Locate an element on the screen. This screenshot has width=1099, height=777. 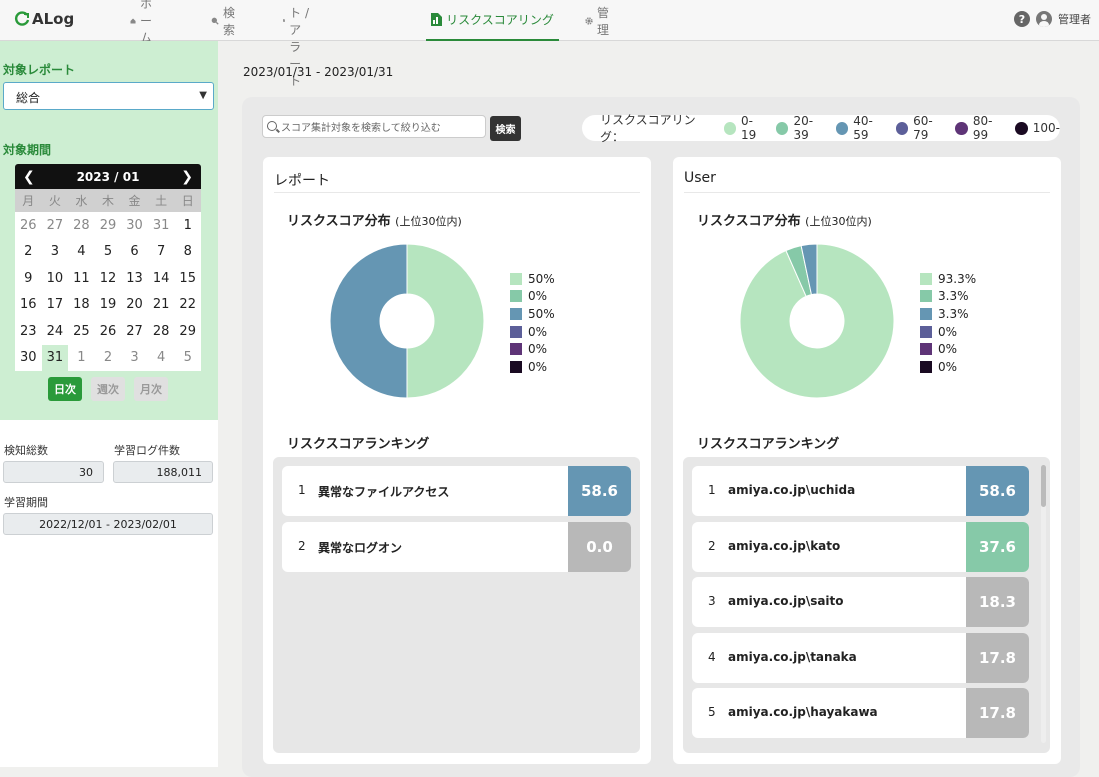
nav-tab-label: 検索 is located at coordinates (229, 21).